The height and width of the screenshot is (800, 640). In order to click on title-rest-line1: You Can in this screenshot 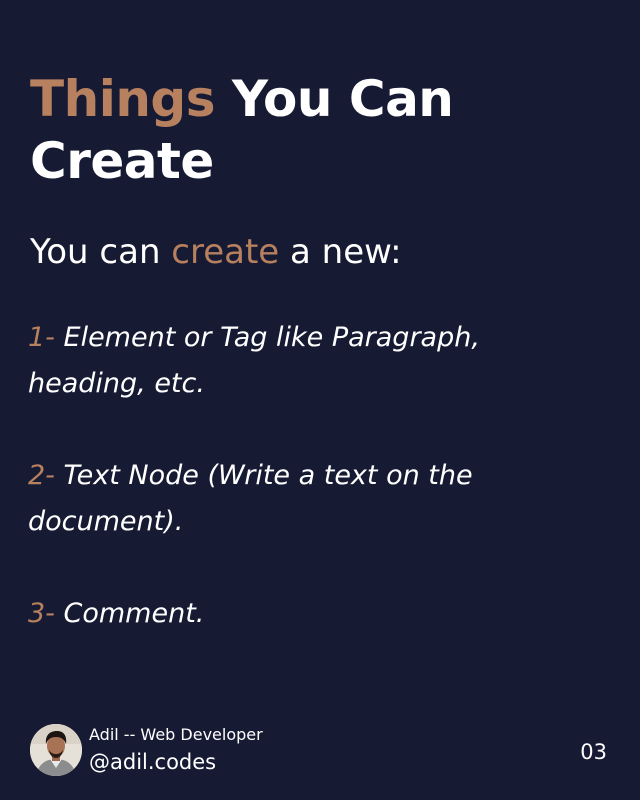, I will do `click(334, 99)`.